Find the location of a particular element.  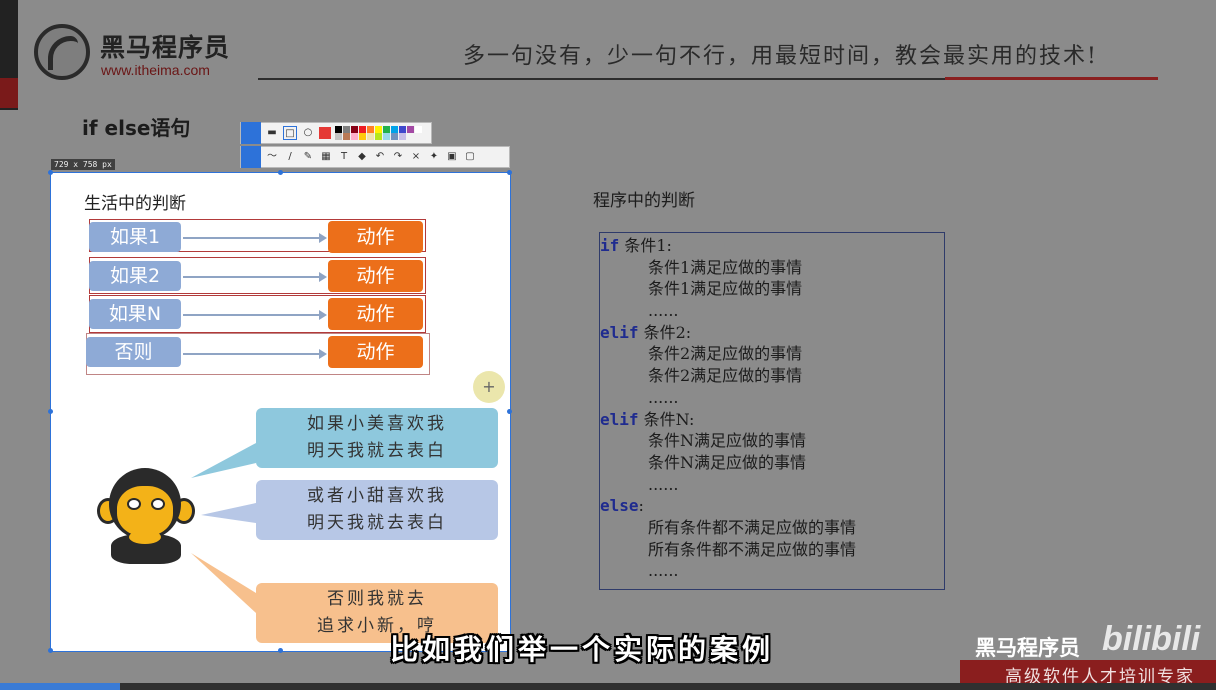

pin-icon: ✦ is located at coordinates (434, 157).